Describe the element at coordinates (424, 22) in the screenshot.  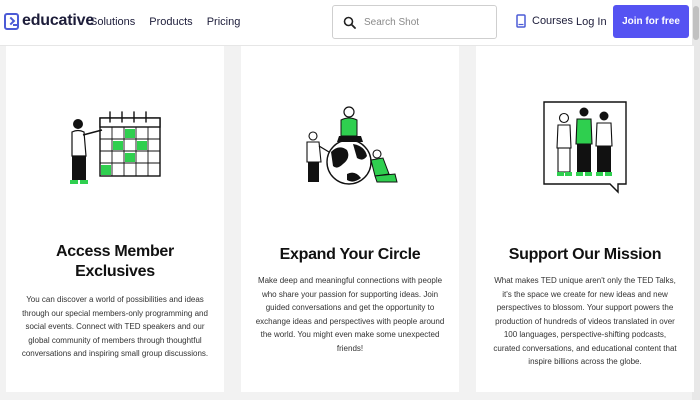
I see `search-input` at that location.